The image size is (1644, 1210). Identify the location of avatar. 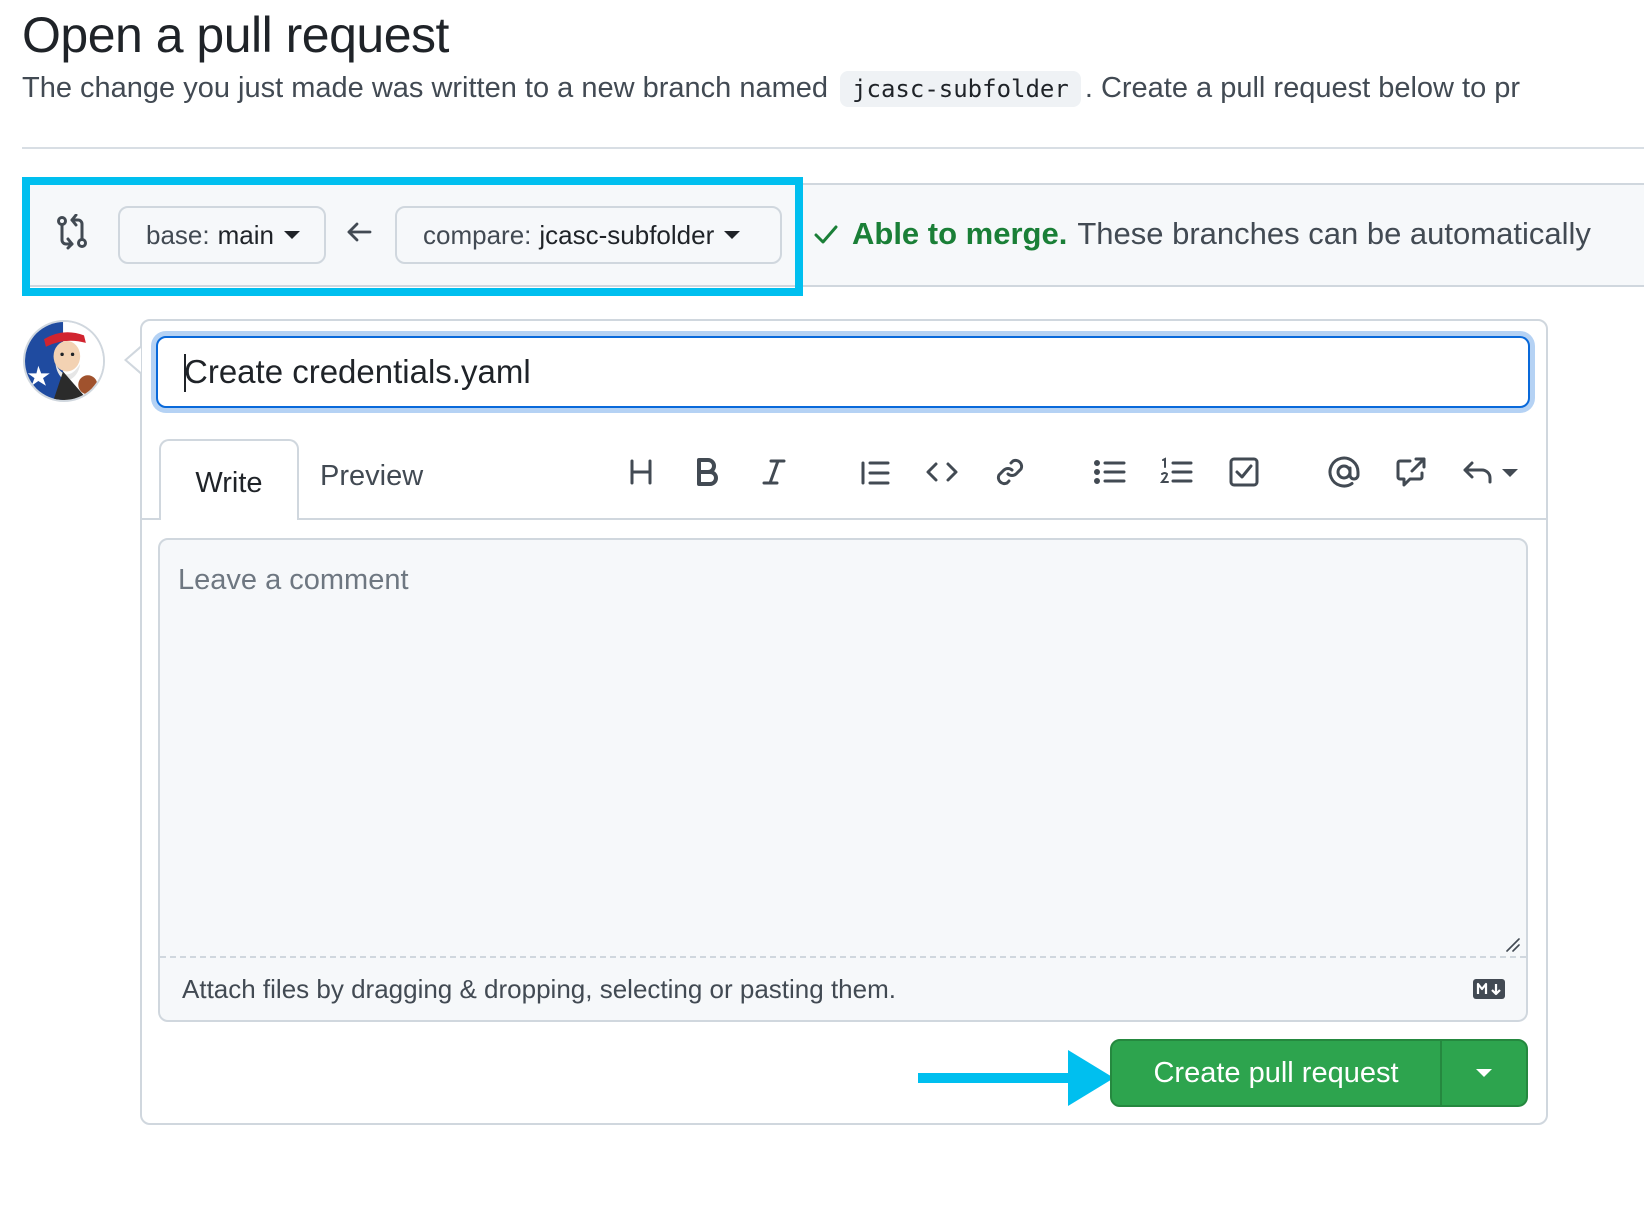
(64, 361).